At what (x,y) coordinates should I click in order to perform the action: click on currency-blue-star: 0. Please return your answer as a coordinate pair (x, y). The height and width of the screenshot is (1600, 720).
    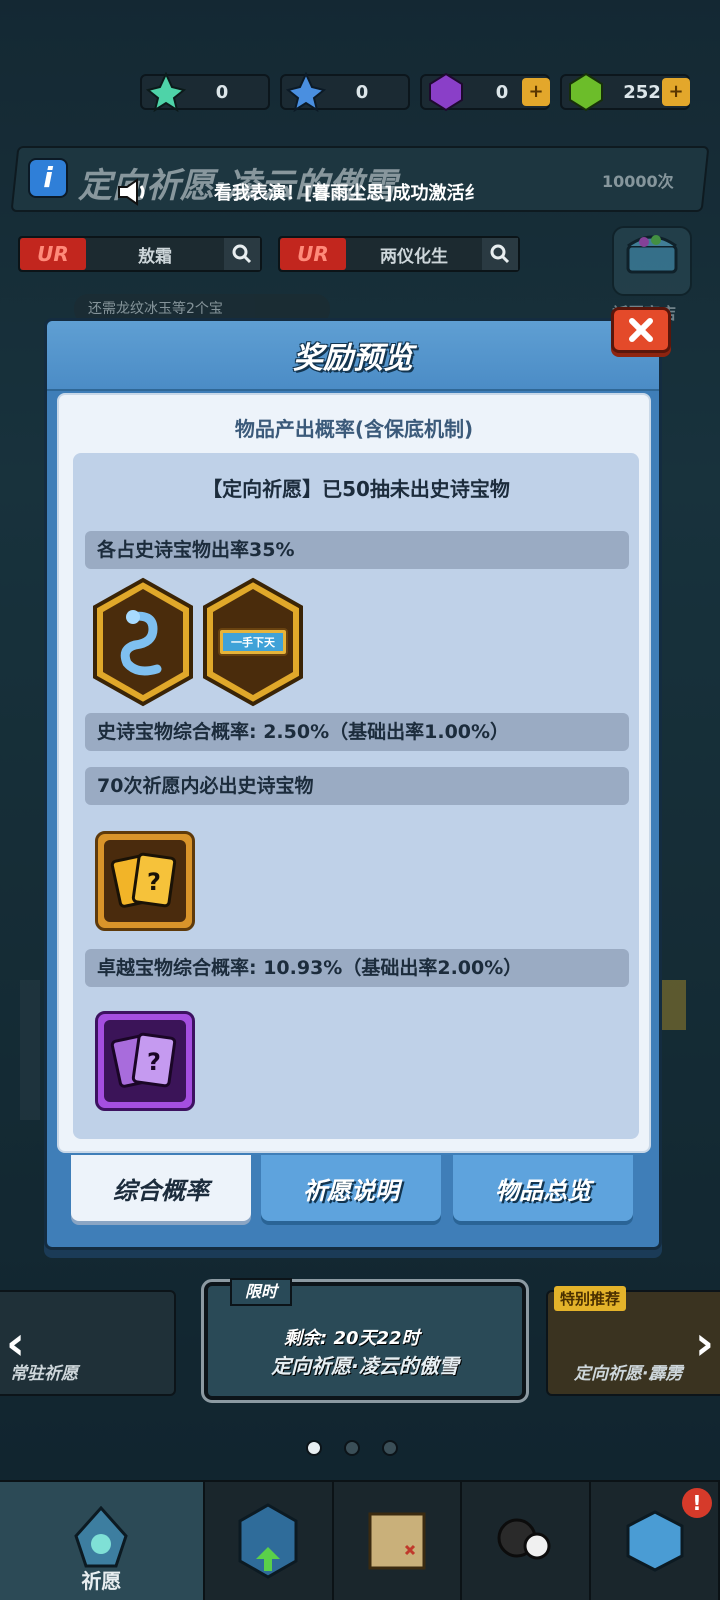
    Looking at the image, I should click on (345, 92).